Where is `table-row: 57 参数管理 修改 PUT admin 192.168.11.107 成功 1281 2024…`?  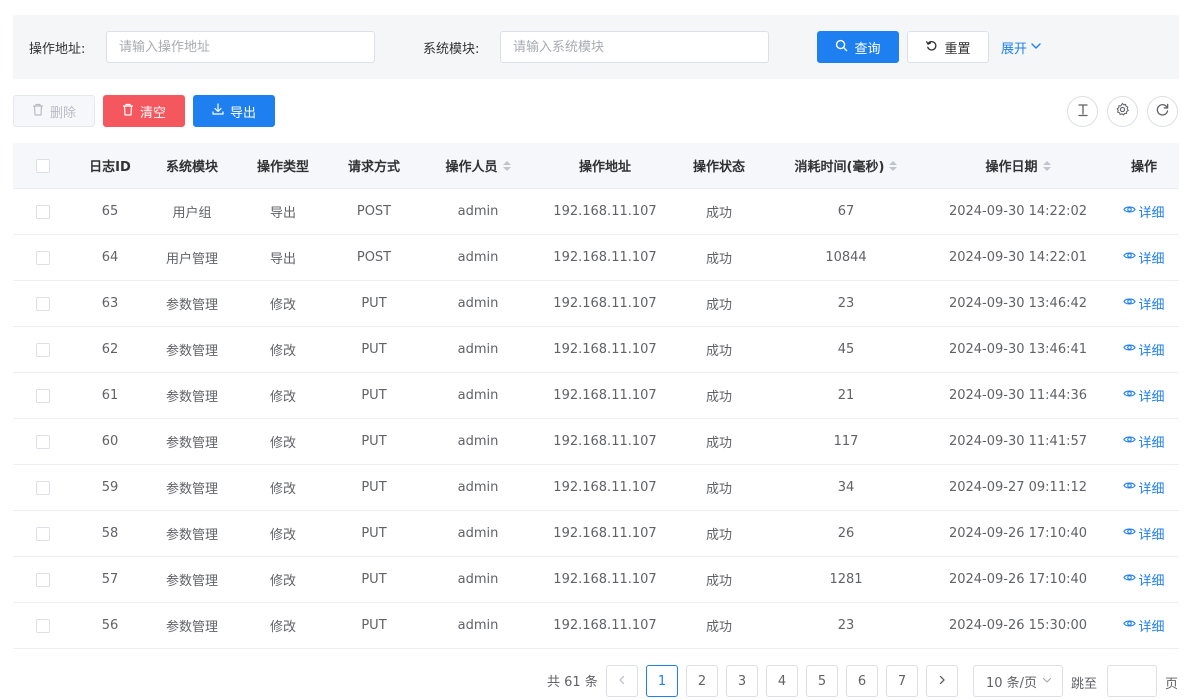 table-row: 57 参数管理 修改 PUT admin 192.168.11.107 成功 1281 2024… is located at coordinates (596, 580).